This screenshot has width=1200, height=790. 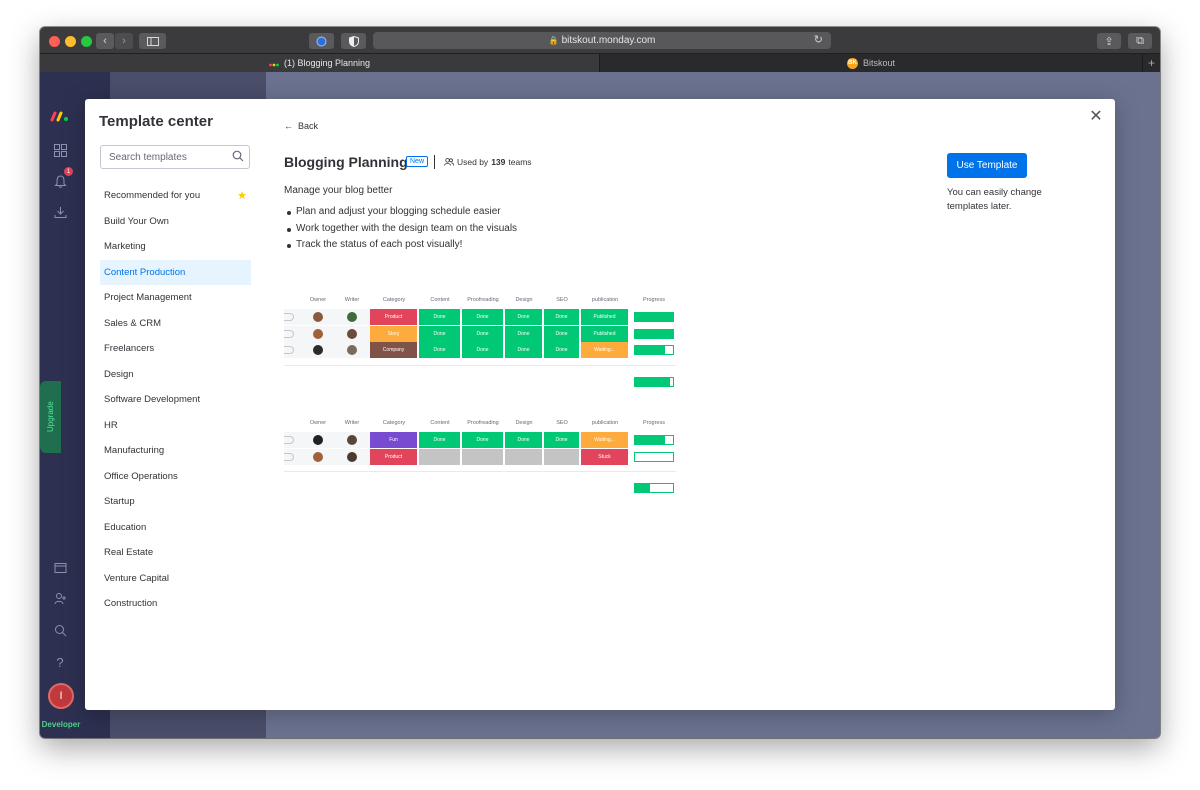 I want to click on category-item: Real Estate, so click(x=175, y=553).